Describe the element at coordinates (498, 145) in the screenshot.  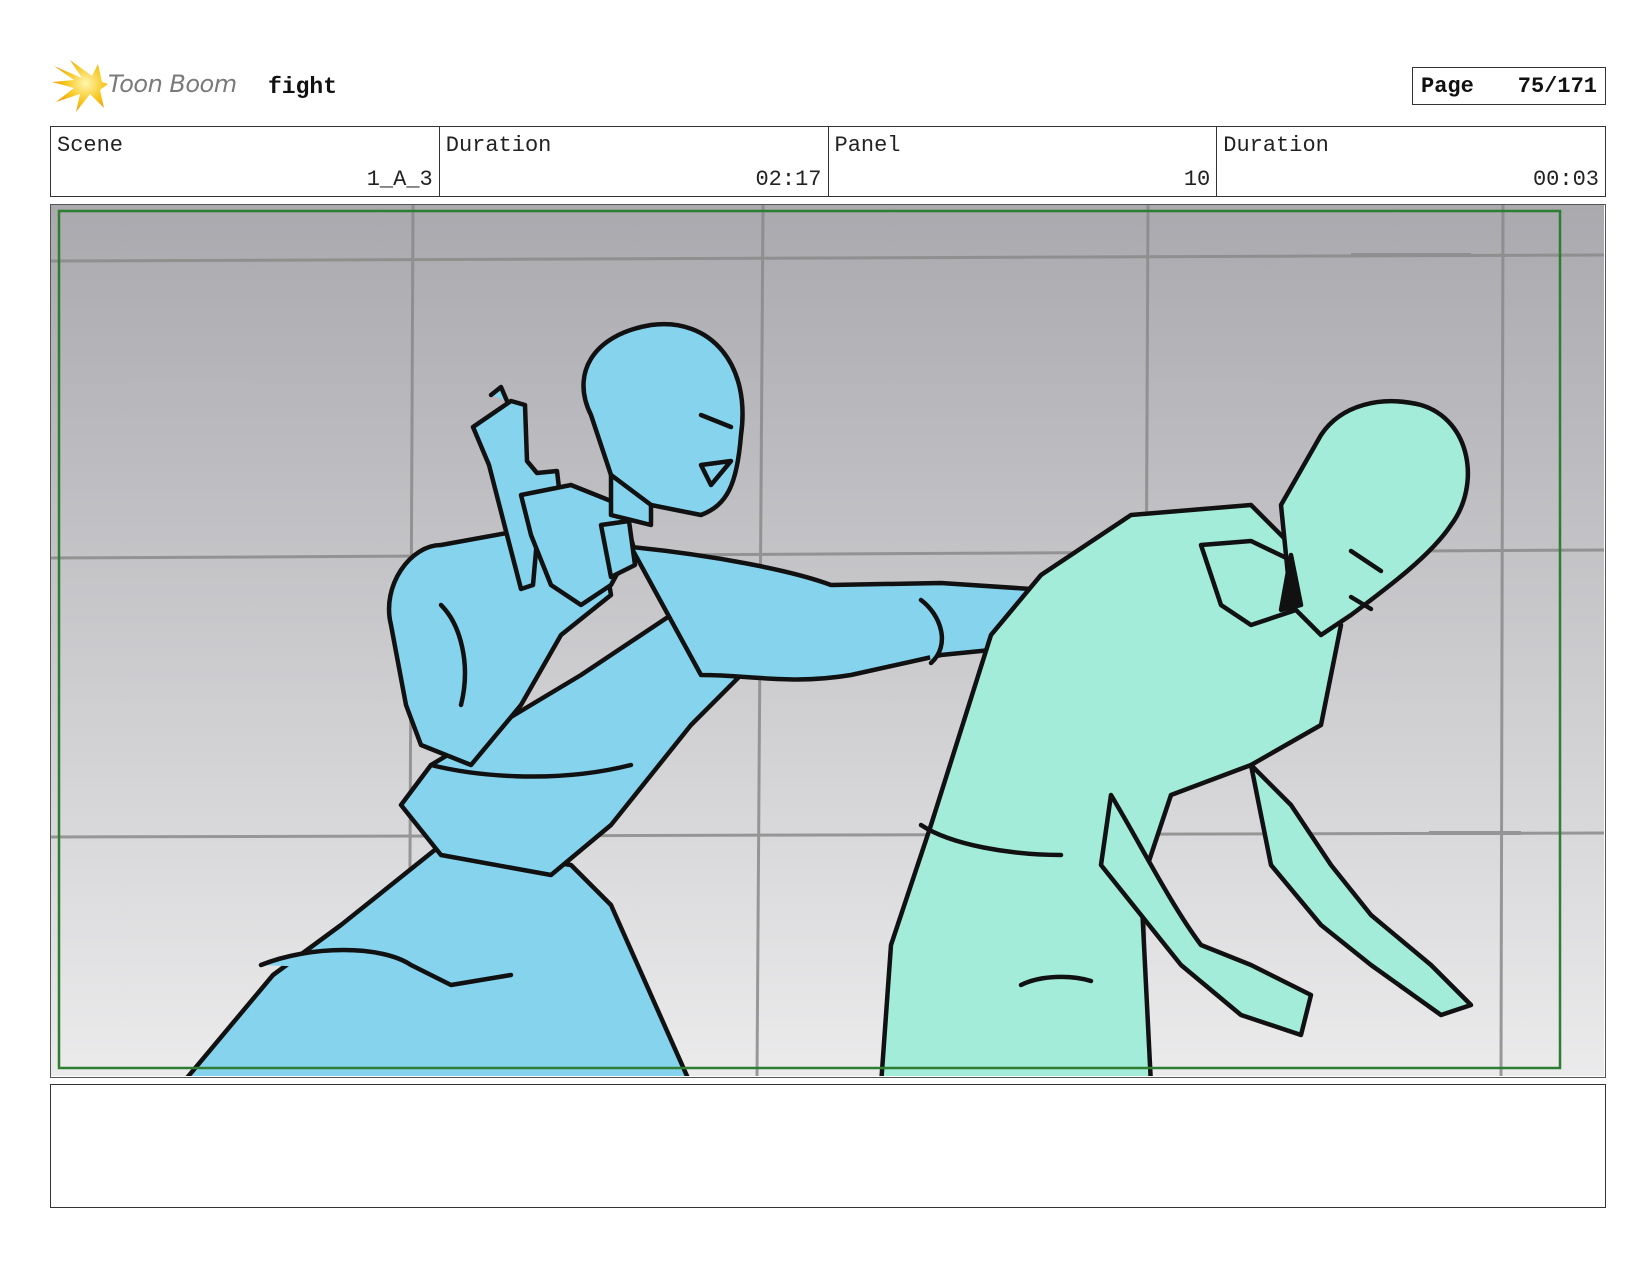
I see `scene-duration-label: Duration` at that location.